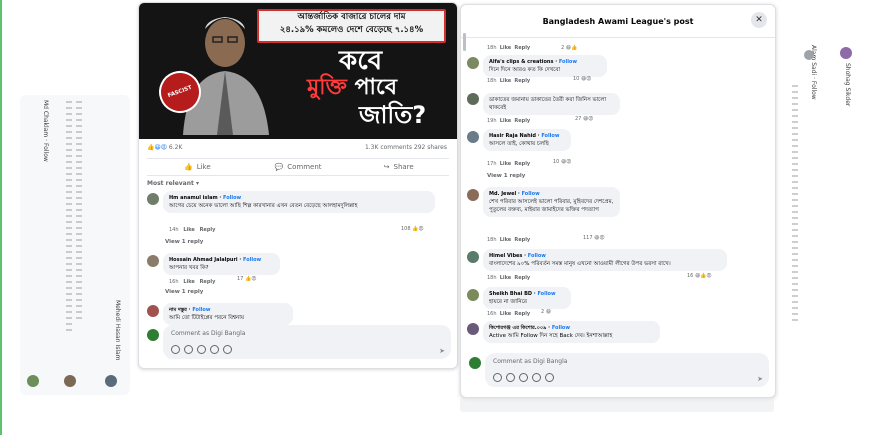 The width and height of the screenshot is (870, 435). What do you see at coordinates (174, 230) in the screenshot?
I see `comment-time: 14h` at bounding box center [174, 230].